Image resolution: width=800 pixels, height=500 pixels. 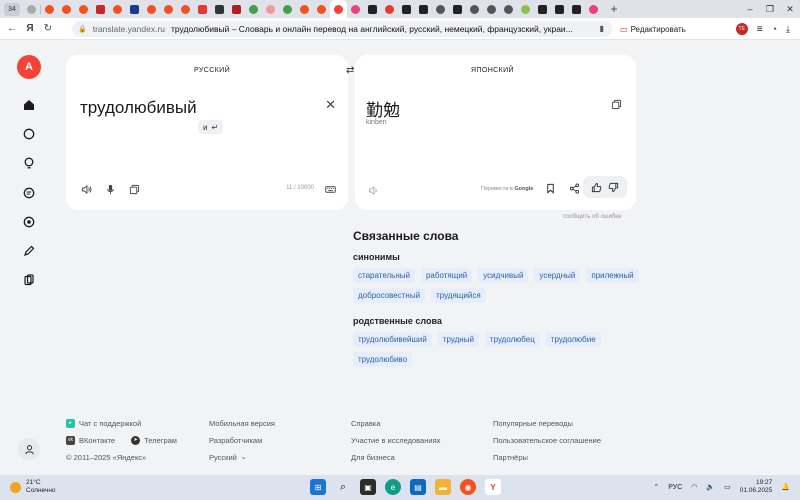 I want to click on home-icon, so click(x=29, y=105).